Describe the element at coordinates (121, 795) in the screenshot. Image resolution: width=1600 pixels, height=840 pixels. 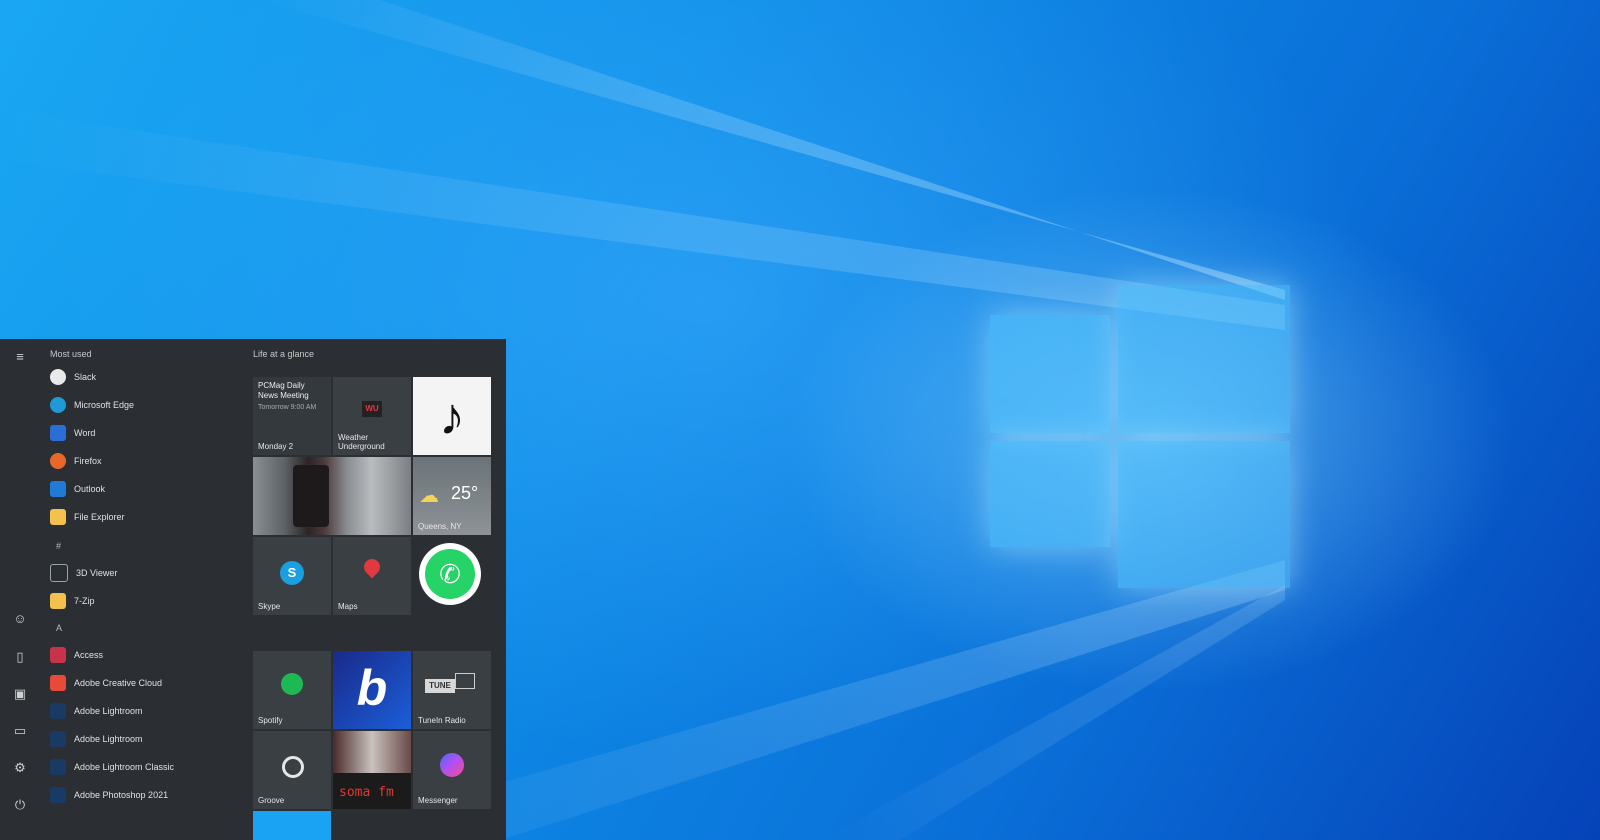
I see `app-label: Adobe Photoshop 2021` at that location.